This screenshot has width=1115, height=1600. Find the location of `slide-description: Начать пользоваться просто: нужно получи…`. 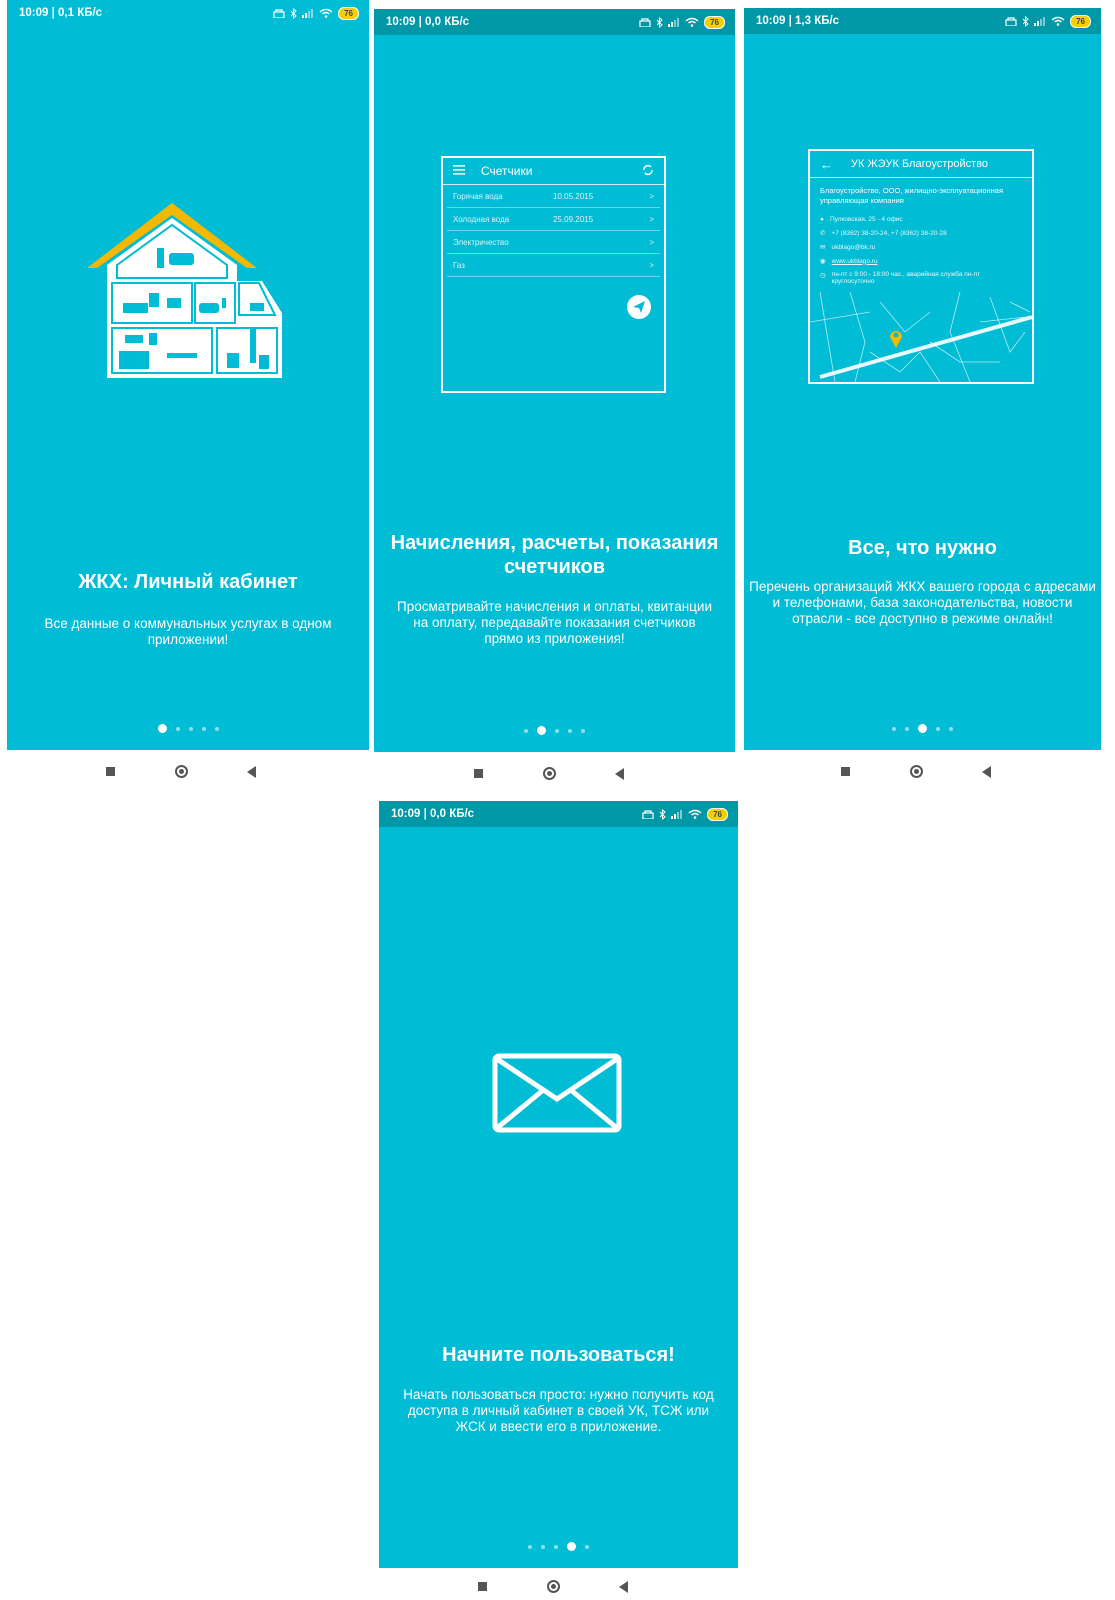

slide-description: Начать пользоваться просто: нужно получи… is located at coordinates (558, 1410).